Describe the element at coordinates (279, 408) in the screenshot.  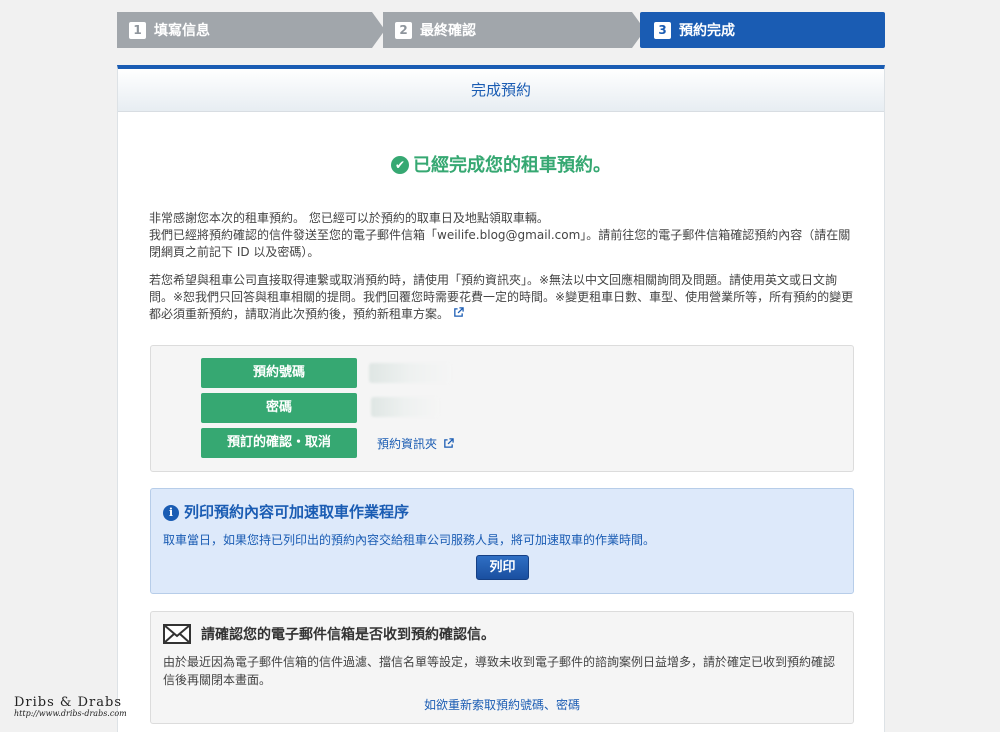
I see `password-label: 密碼` at that location.